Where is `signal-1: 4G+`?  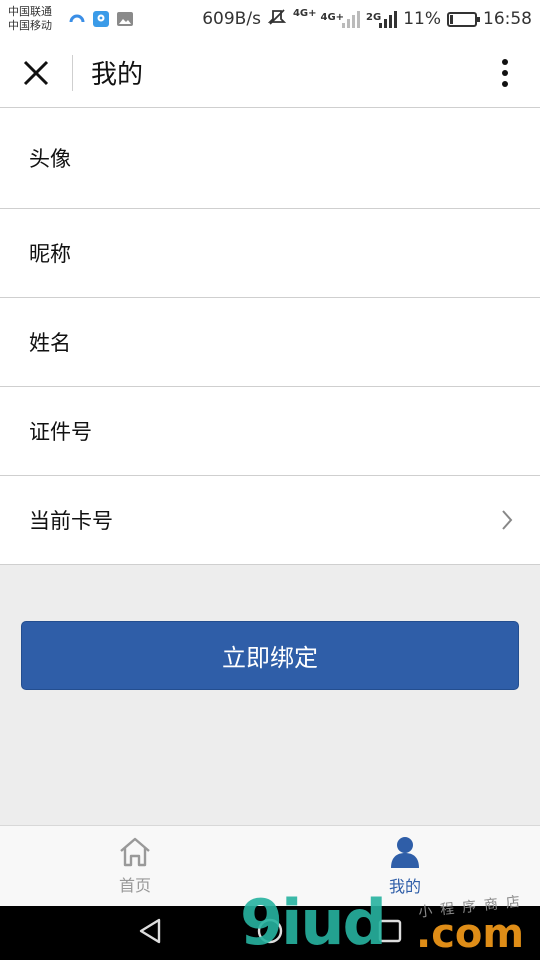
signal-1: 4G+ is located at coordinates (305, 16).